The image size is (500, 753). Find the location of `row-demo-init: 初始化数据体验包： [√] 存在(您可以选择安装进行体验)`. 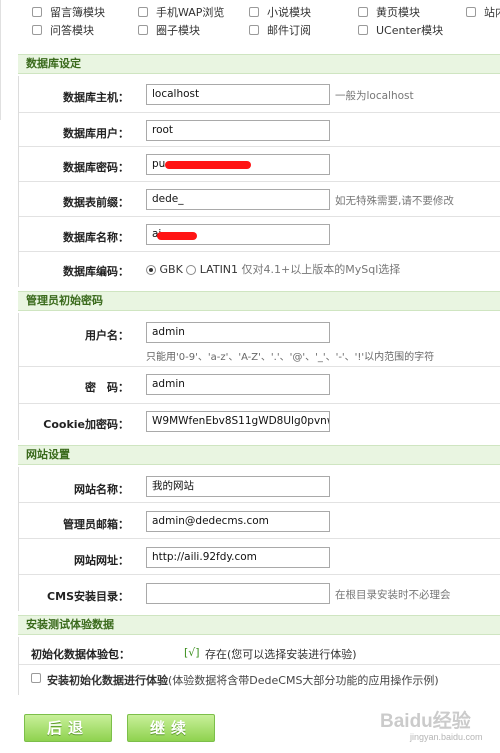

row-demo-init: 初始化数据体验包： [√] 存在(您可以选择安装进行体验) is located at coordinates (259, 651).